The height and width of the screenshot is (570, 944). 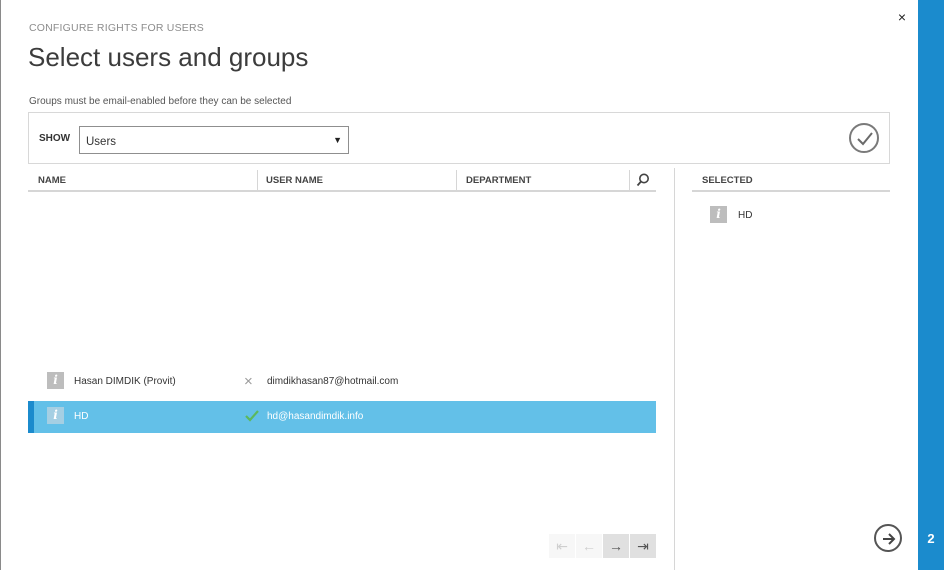 What do you see at coordinates (931, 285) in the screenshot?
I see `wizard-step-bar: 2` at bounding box center [931, 285].